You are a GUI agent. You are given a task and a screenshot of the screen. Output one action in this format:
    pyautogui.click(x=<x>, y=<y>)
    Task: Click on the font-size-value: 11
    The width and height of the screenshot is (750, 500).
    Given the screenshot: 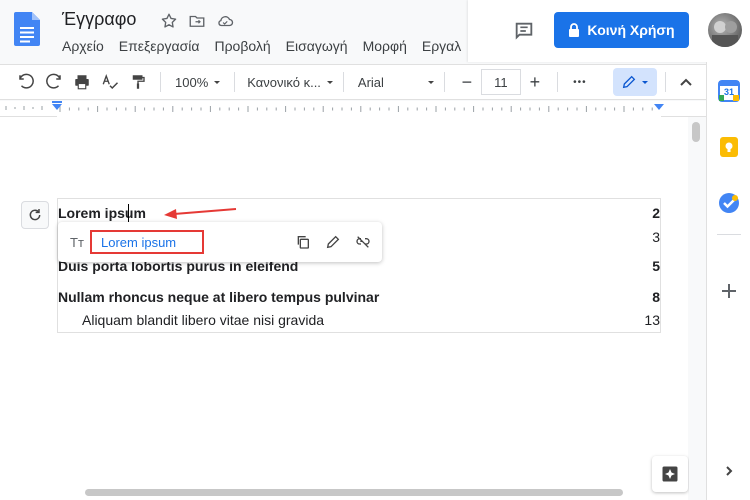 What is the action you would take?
    pyautogui.click(x=501, y=82)
    